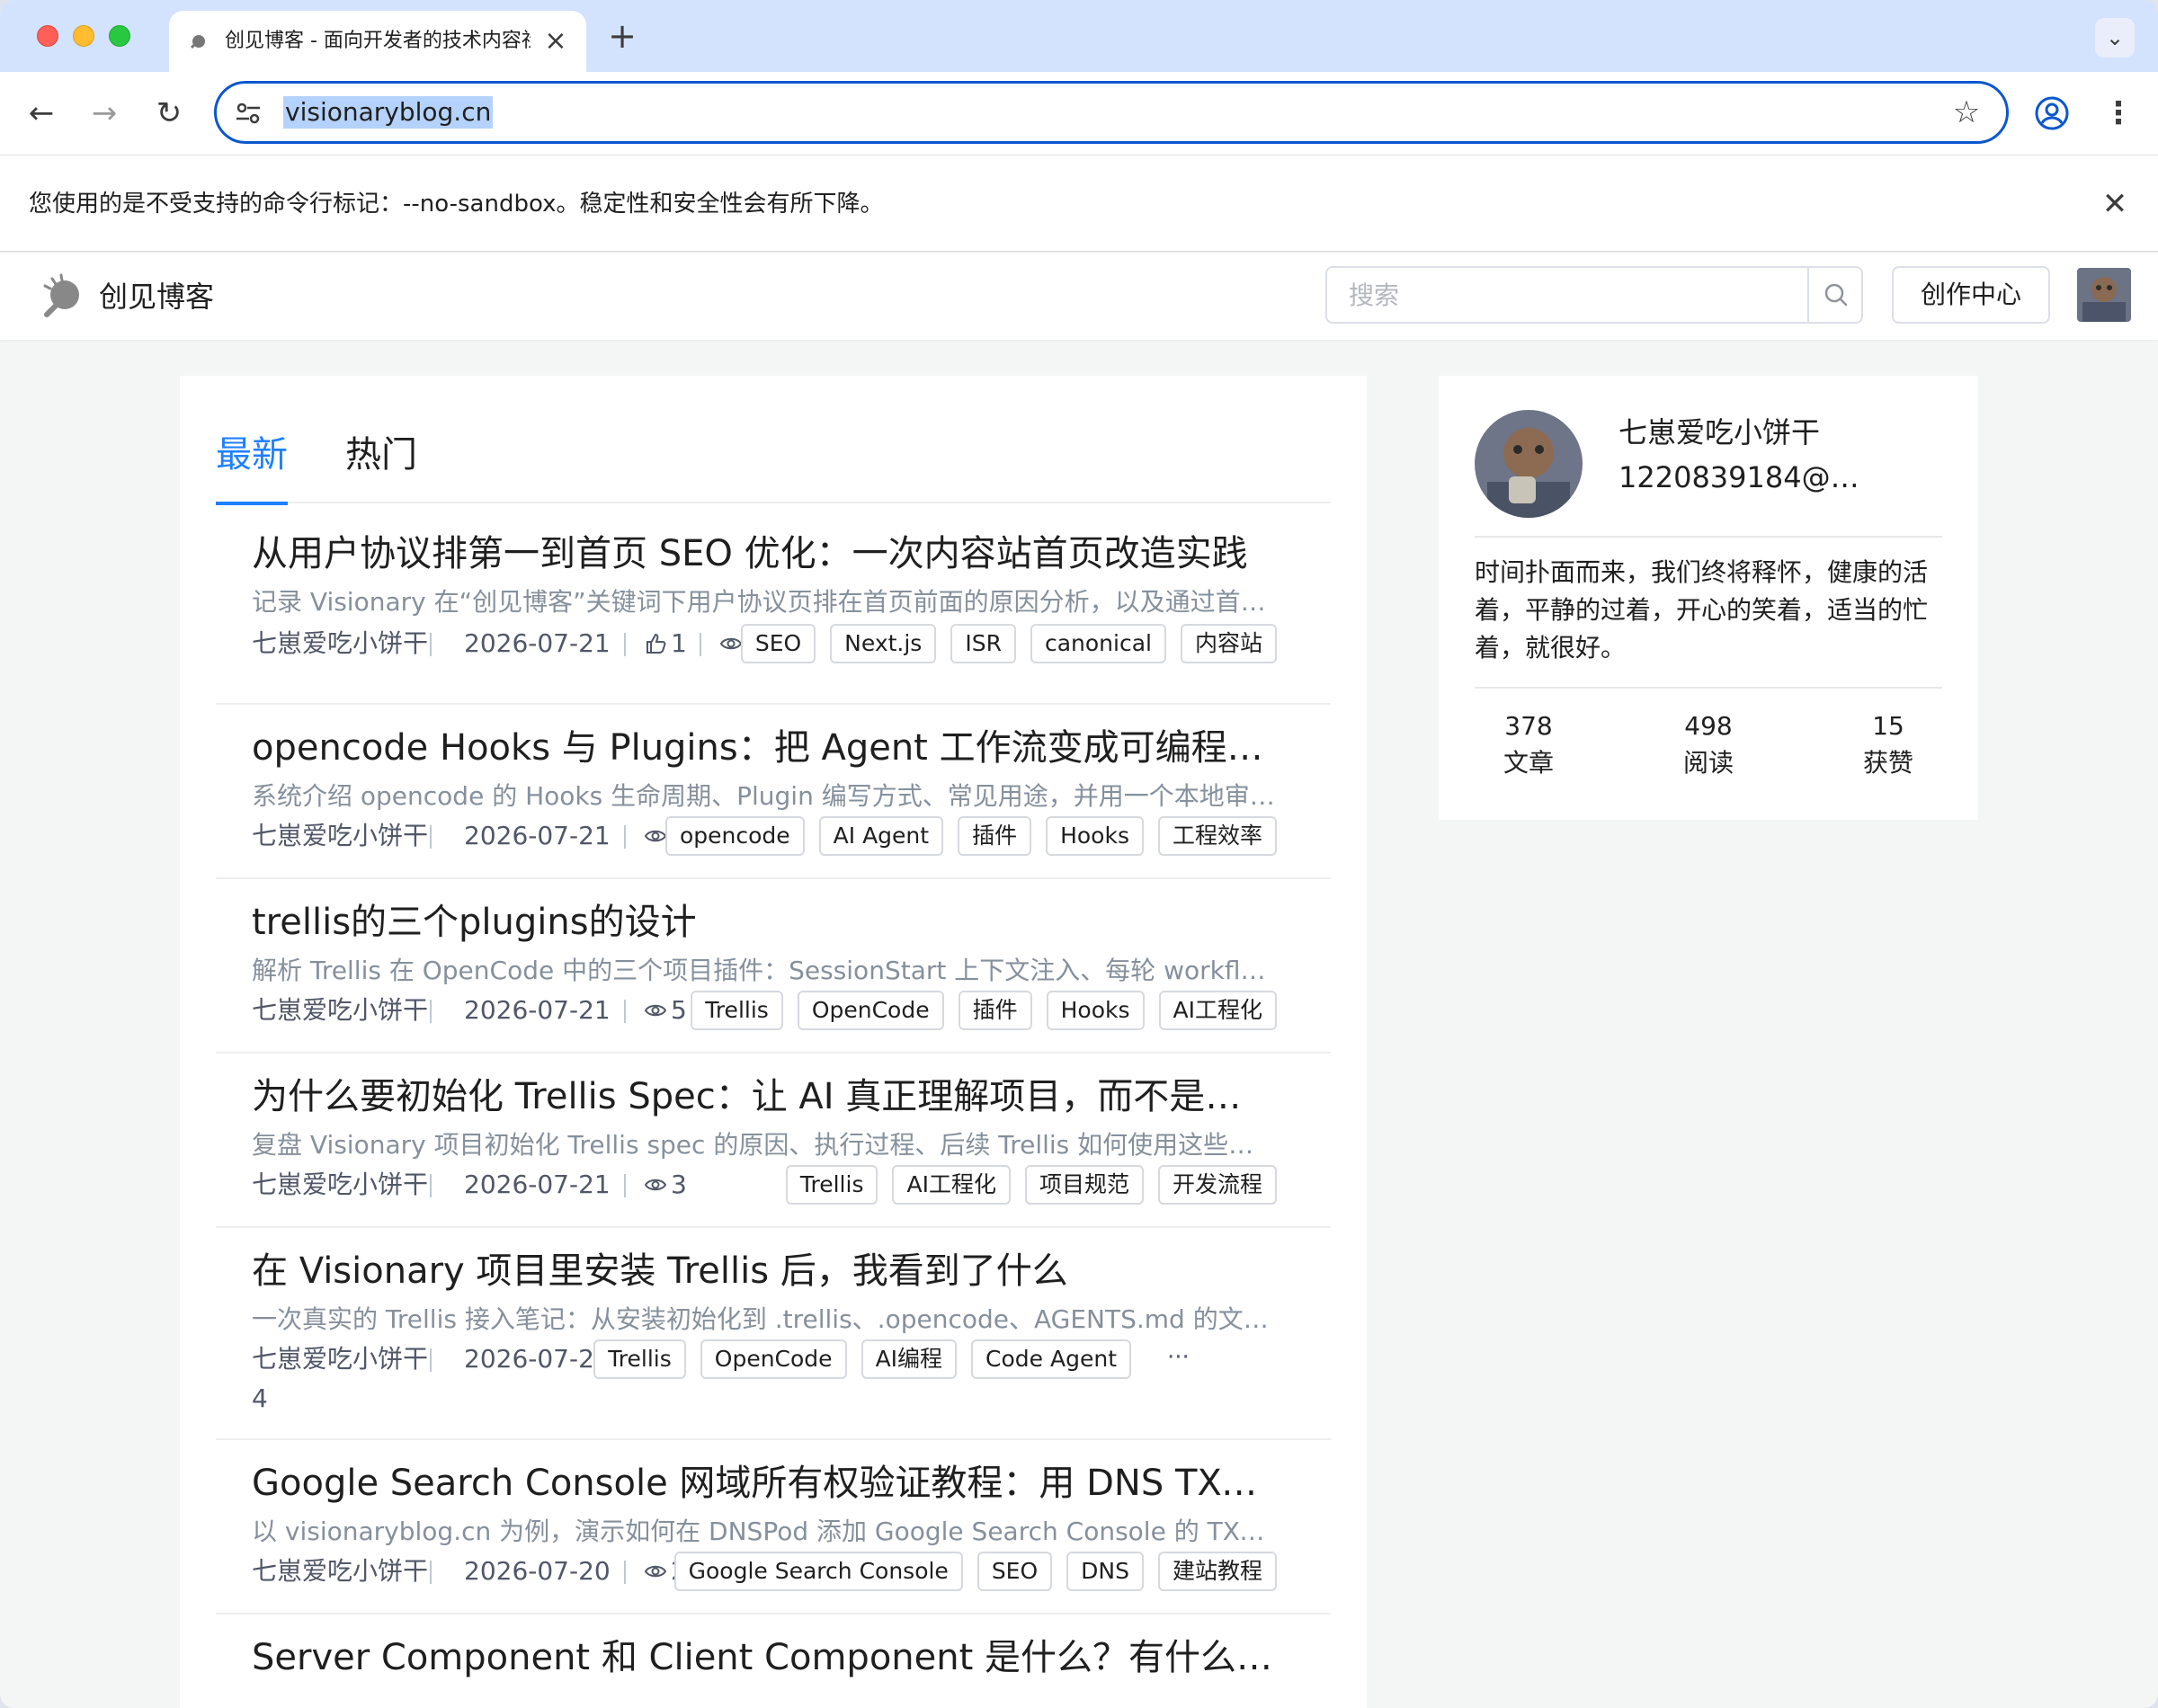 This screenshot has height=1708, width=2158. I want to click on tag-list: Google Search Console SEO DNS 建站教程, so click(975, 1571).